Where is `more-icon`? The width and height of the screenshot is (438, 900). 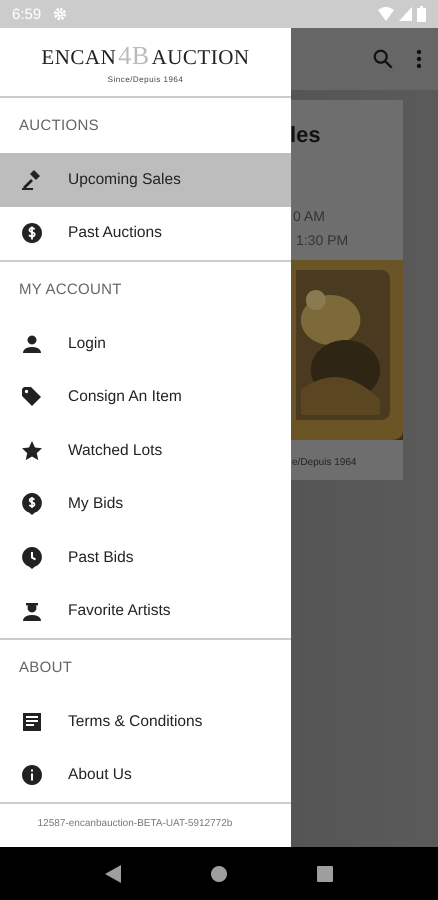
more-icon is located at coordinates (419, 59).